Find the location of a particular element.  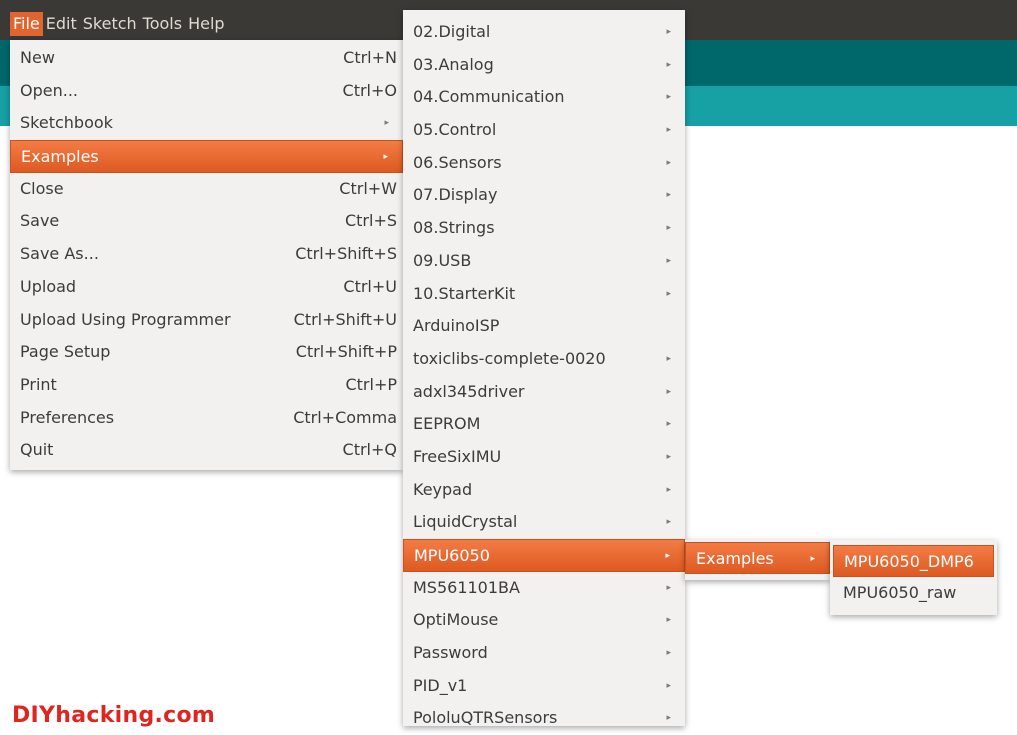

example-keypad: Keypad ▸ is located at coordinates (544, 490).